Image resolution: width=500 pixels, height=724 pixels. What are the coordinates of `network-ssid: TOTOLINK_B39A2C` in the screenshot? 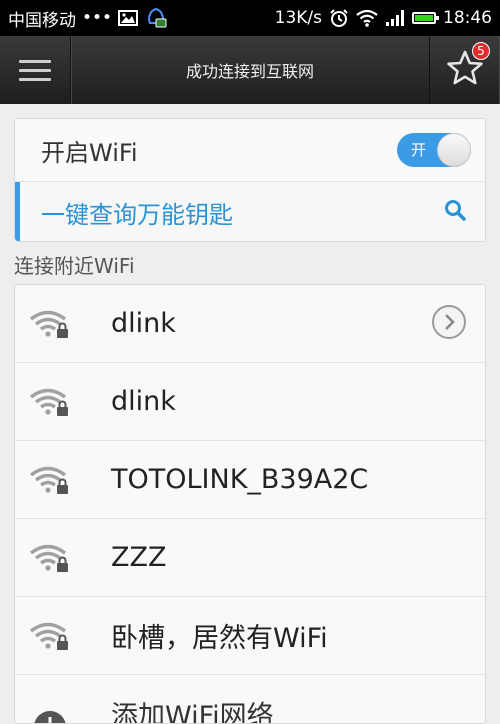 It's located at (239, 479).